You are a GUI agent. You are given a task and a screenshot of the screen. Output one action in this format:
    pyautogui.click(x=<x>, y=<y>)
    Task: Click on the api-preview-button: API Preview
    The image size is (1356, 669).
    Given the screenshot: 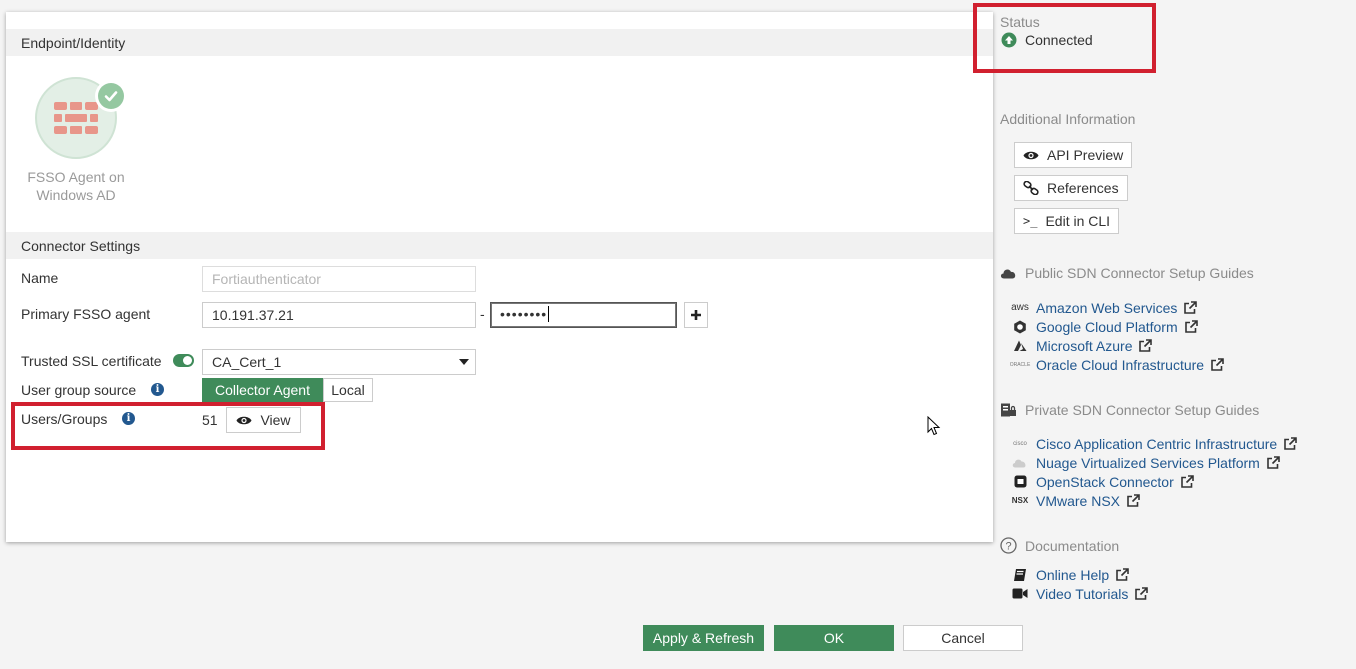 What is the action you would take?
    pyautogui.click(x=1073, y=155)
    